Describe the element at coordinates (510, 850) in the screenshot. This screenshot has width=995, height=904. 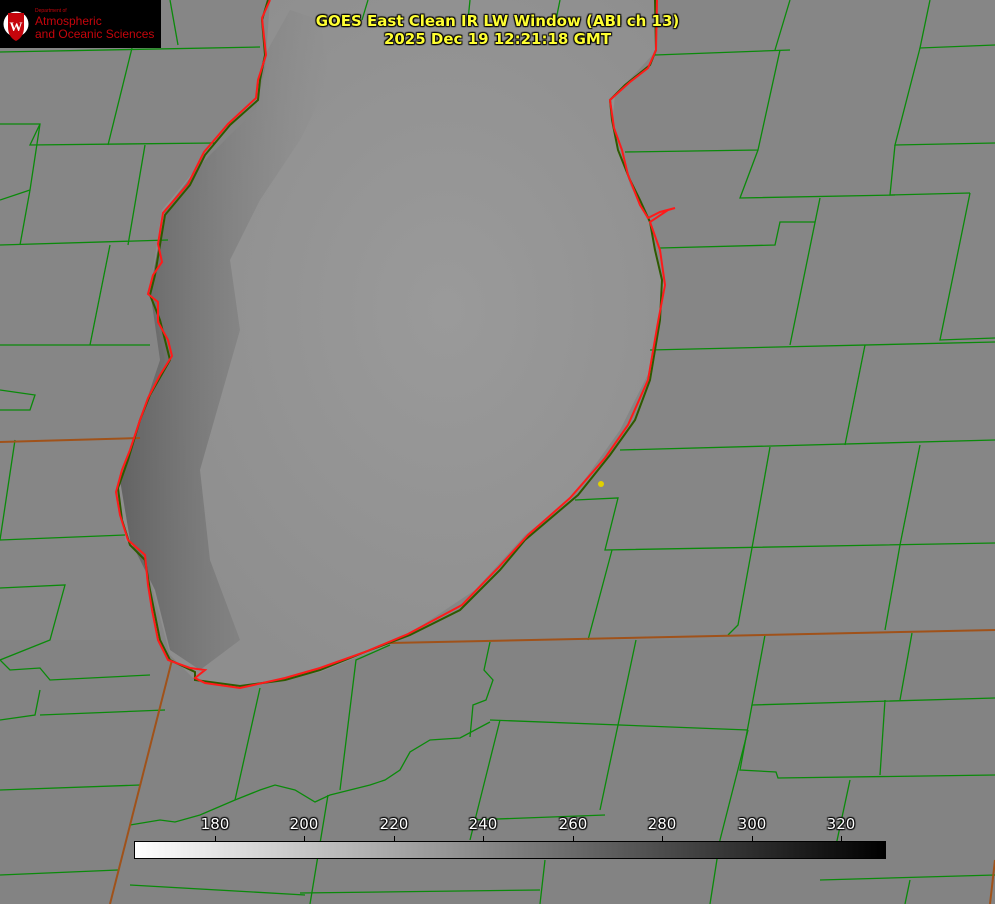
I see `colorbar-gradient` at that location.